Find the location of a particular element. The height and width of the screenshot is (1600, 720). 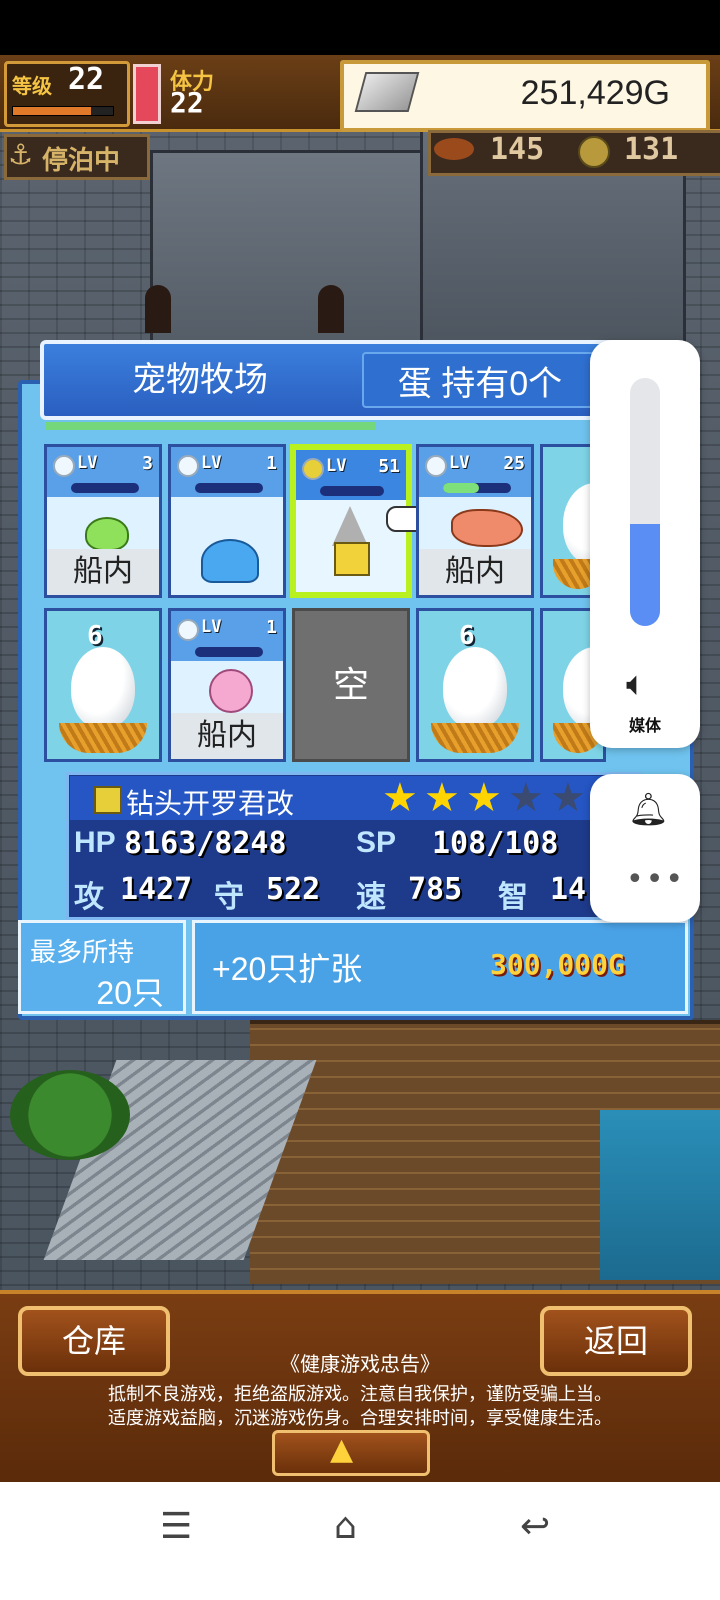

capacity-label: 最多所持 is located at coordinates (82, 952).